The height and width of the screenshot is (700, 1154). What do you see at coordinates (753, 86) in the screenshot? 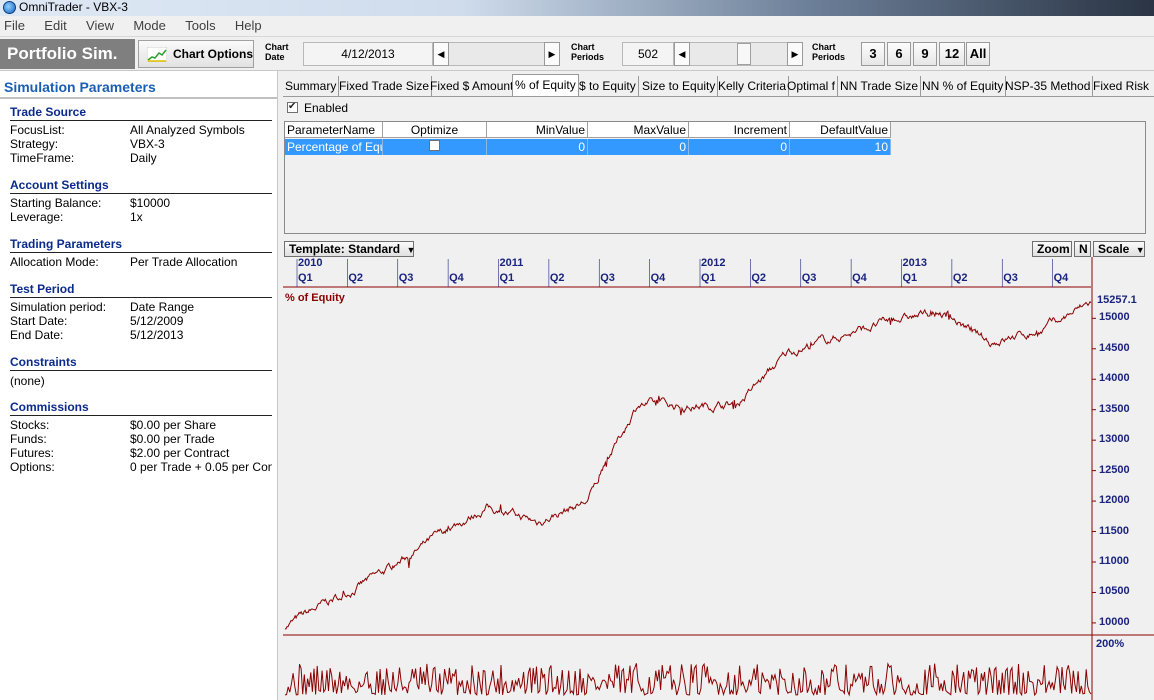
I see `tab-kelly-criteria: Kelly Criteria` at bounding box center [753, 86].